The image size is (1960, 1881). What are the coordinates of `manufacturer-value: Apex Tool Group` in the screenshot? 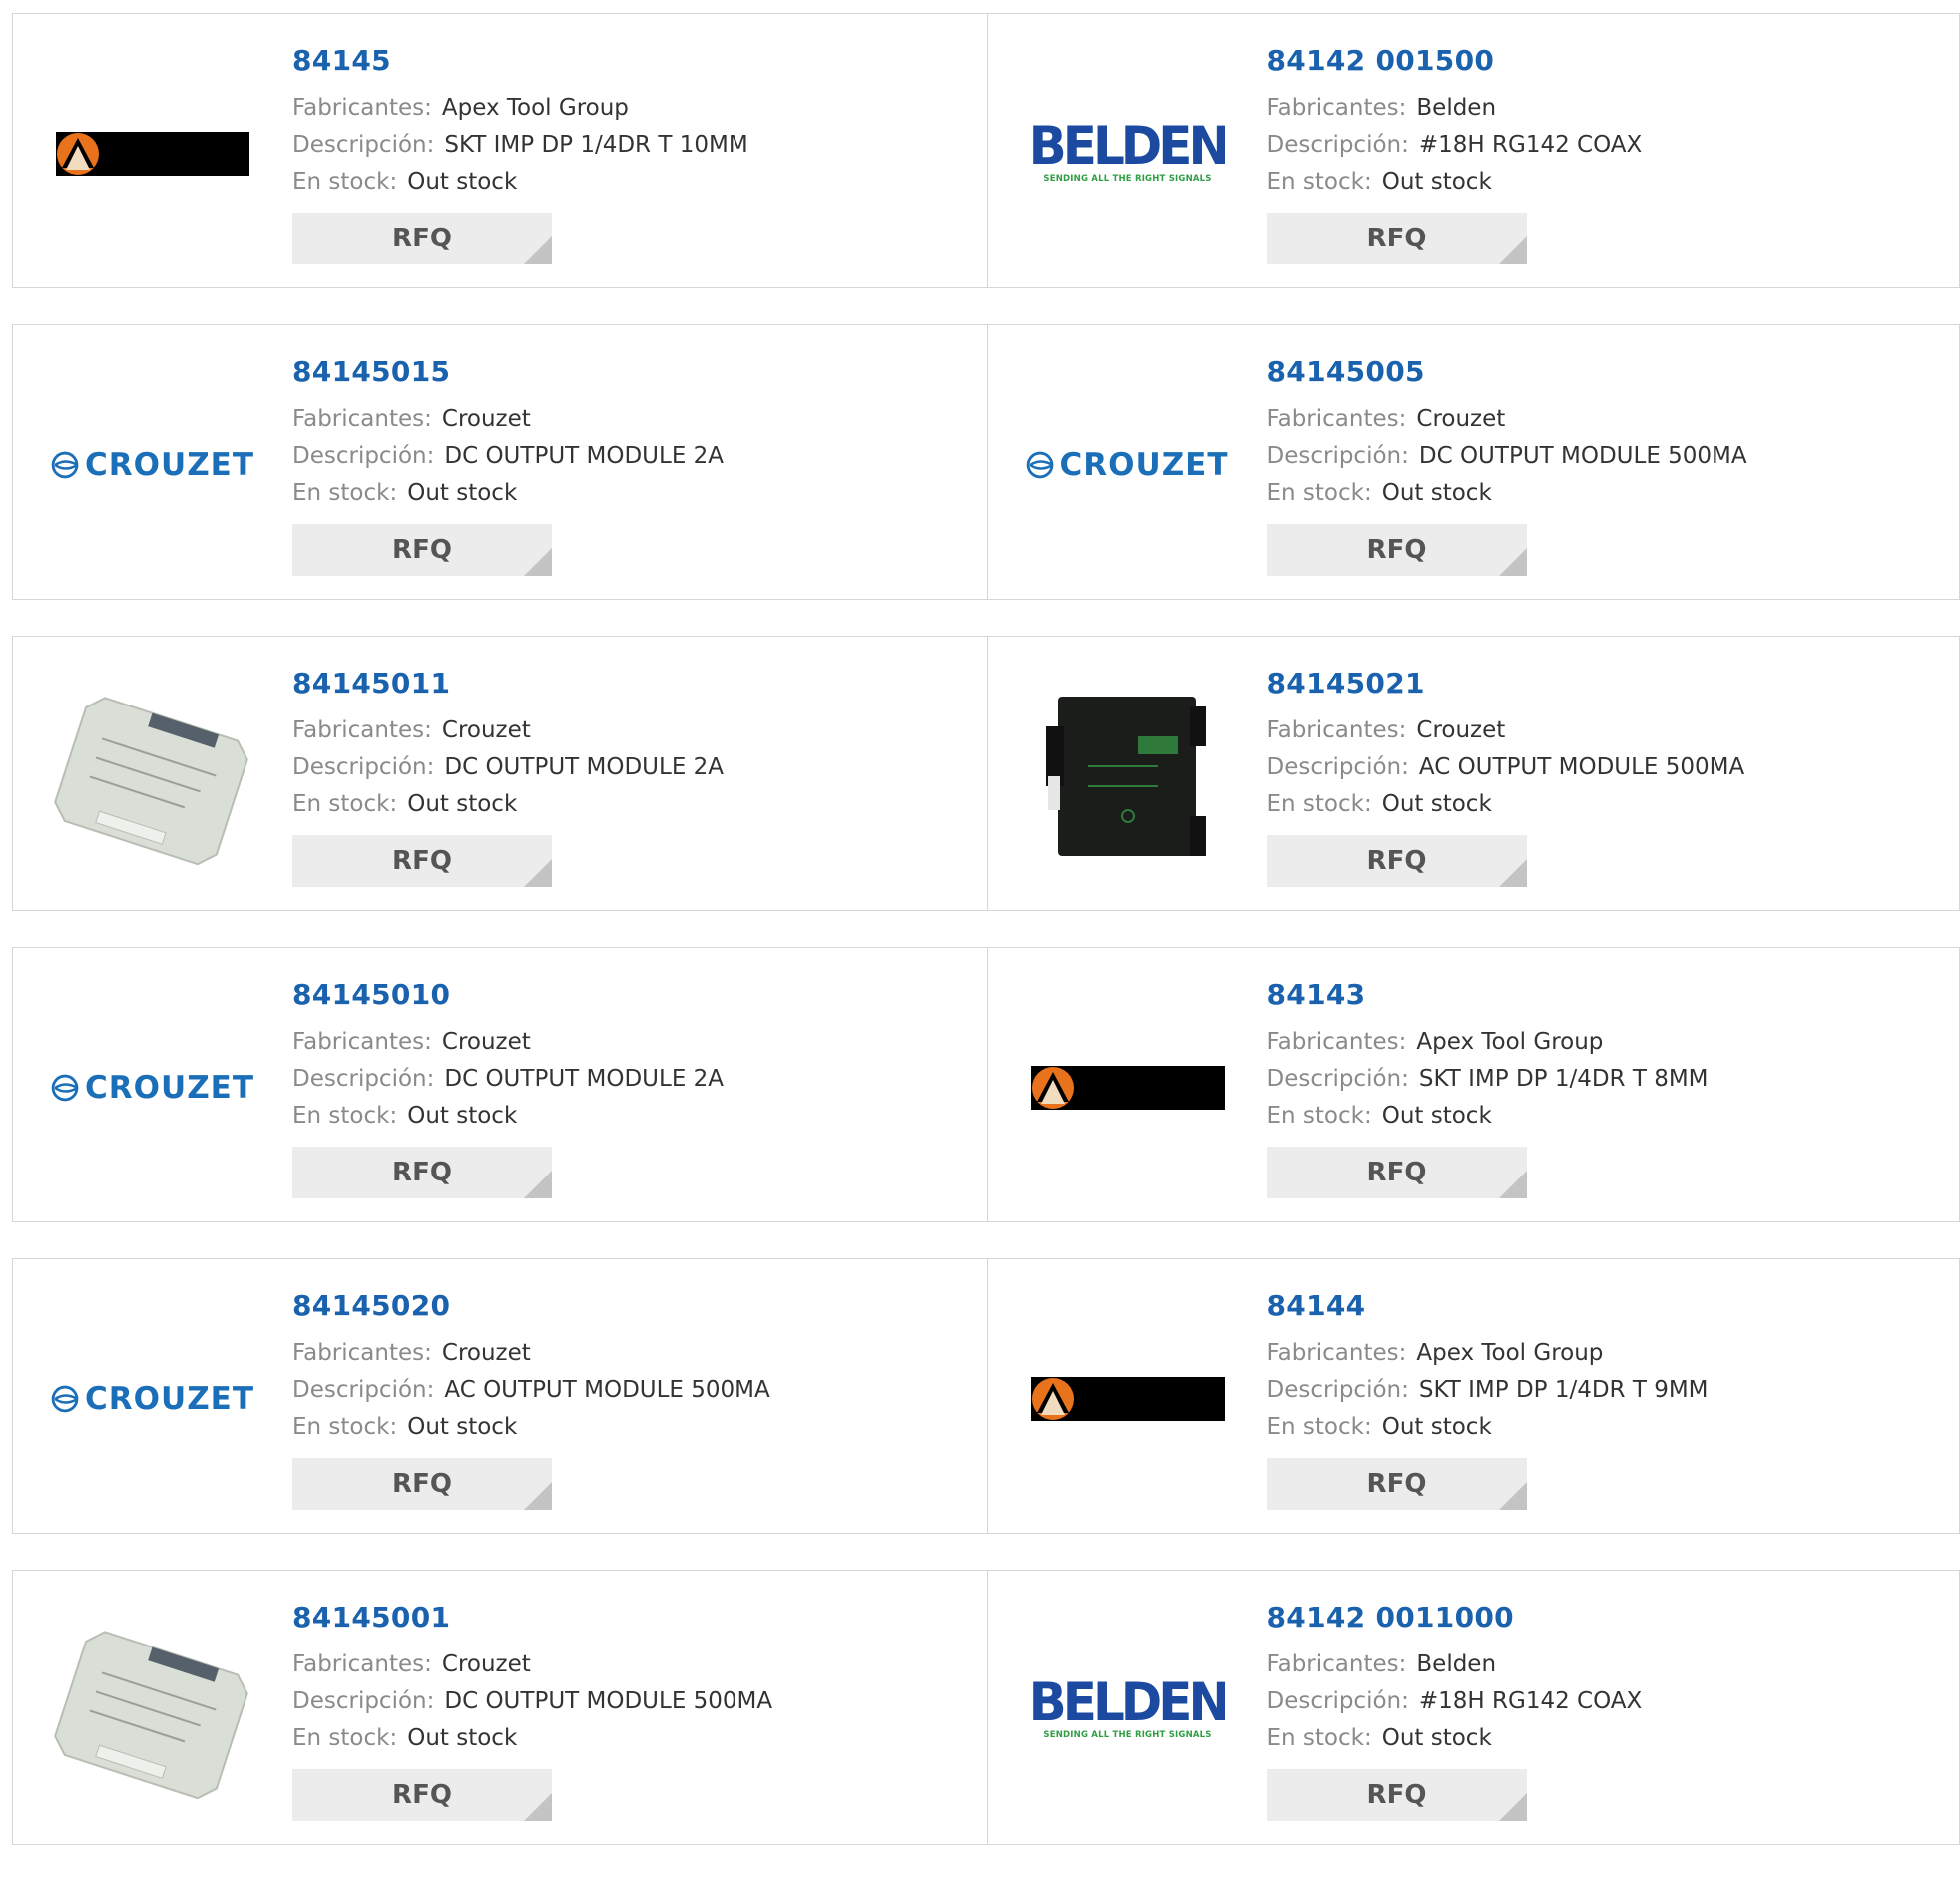 It's located at (1509, 1353).